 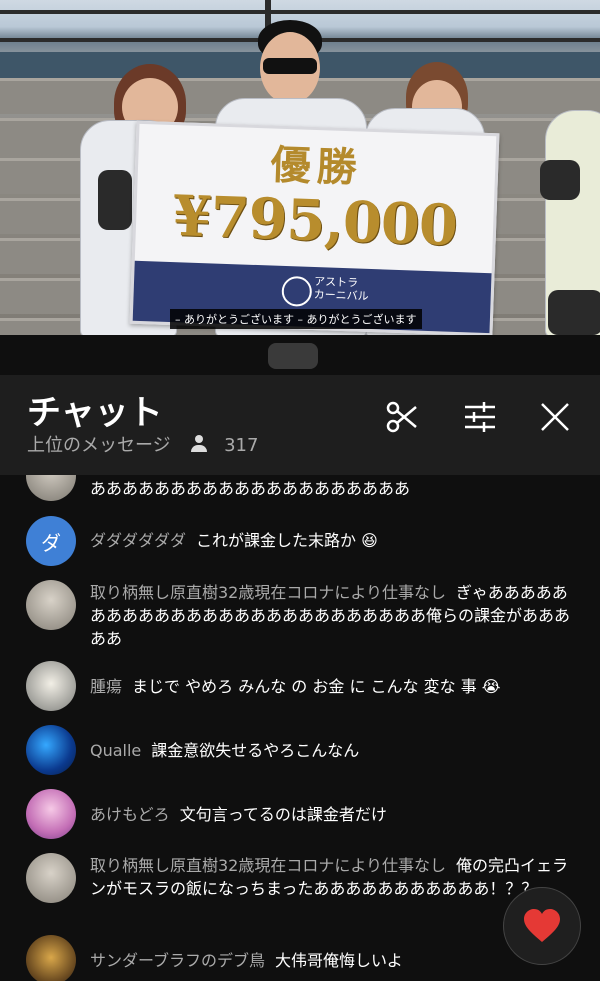 I want to click on railing, so click(x=300, y=12).